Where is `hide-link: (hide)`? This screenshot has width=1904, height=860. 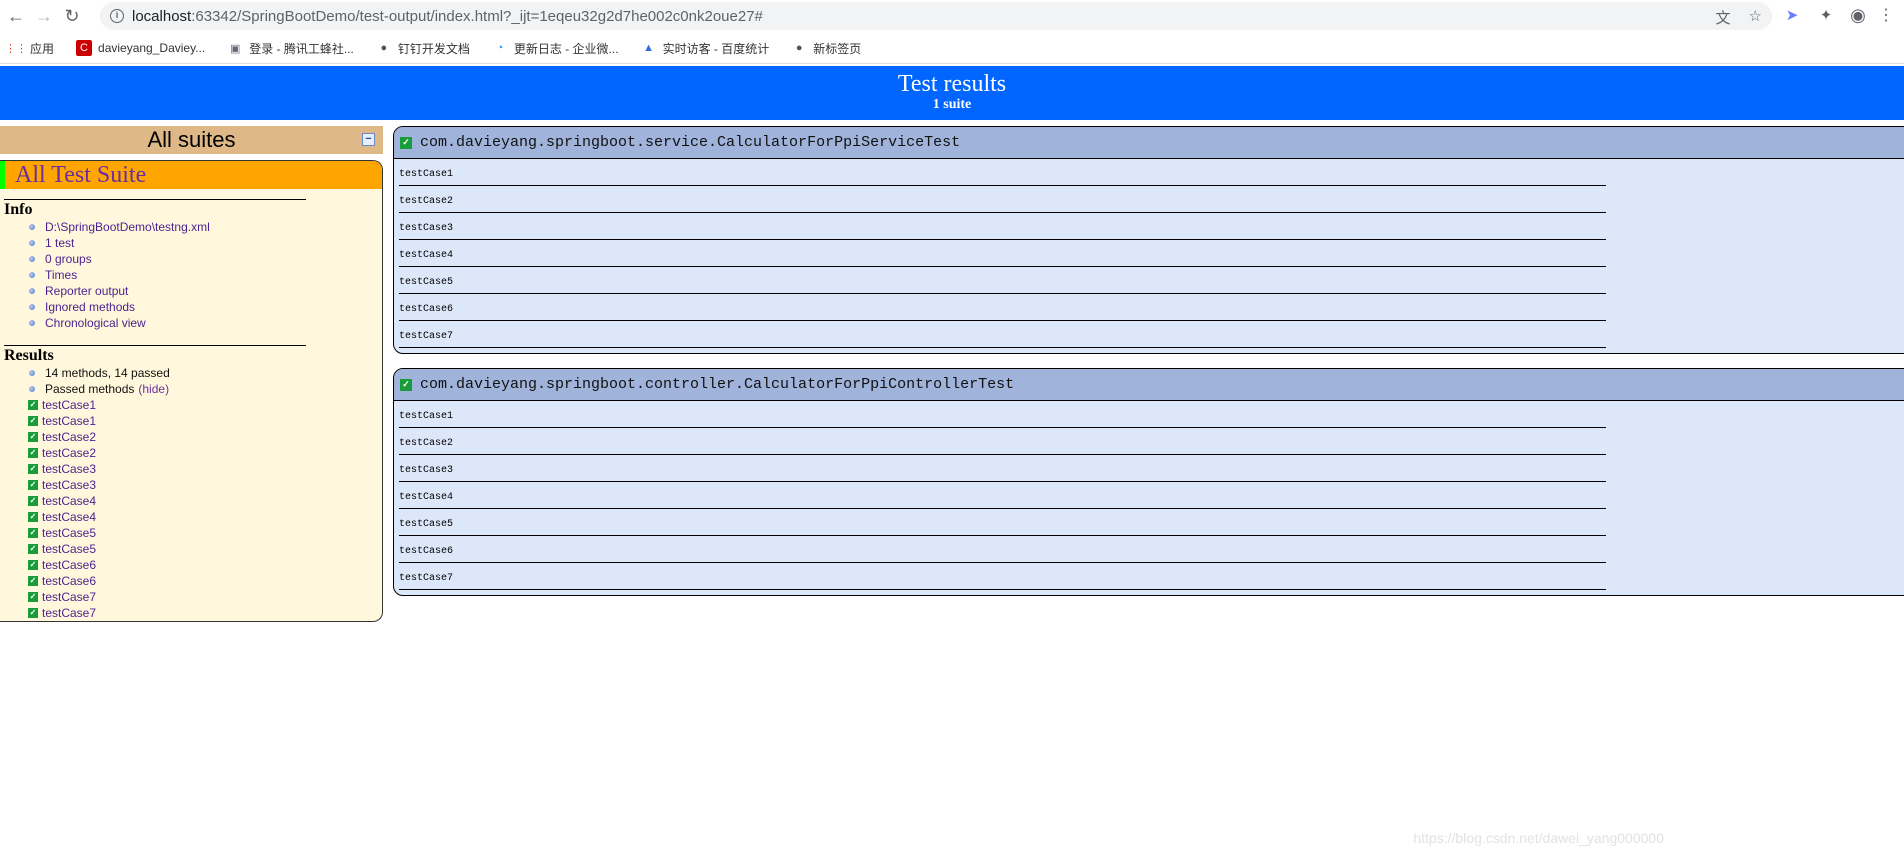
hide-link: (hide) is located at coordinates (153, 389).